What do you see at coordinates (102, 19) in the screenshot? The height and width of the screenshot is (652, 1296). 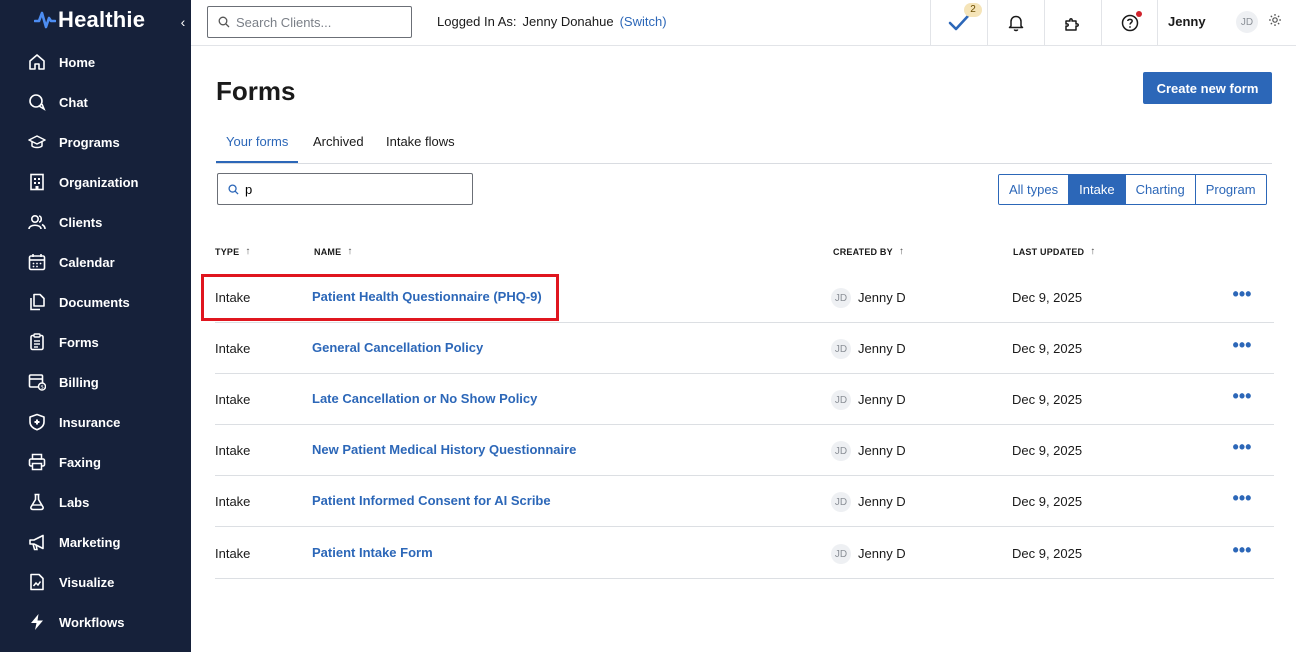 I see `logo-text: Healthie` at bounding box center [102, 19].